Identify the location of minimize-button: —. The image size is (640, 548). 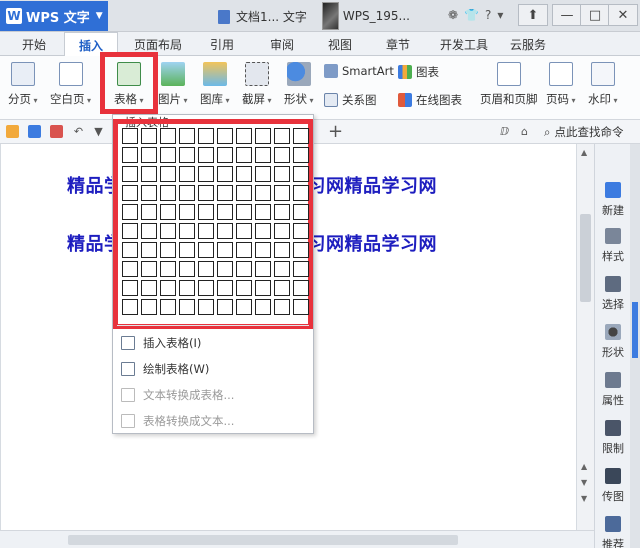
(567, 15).